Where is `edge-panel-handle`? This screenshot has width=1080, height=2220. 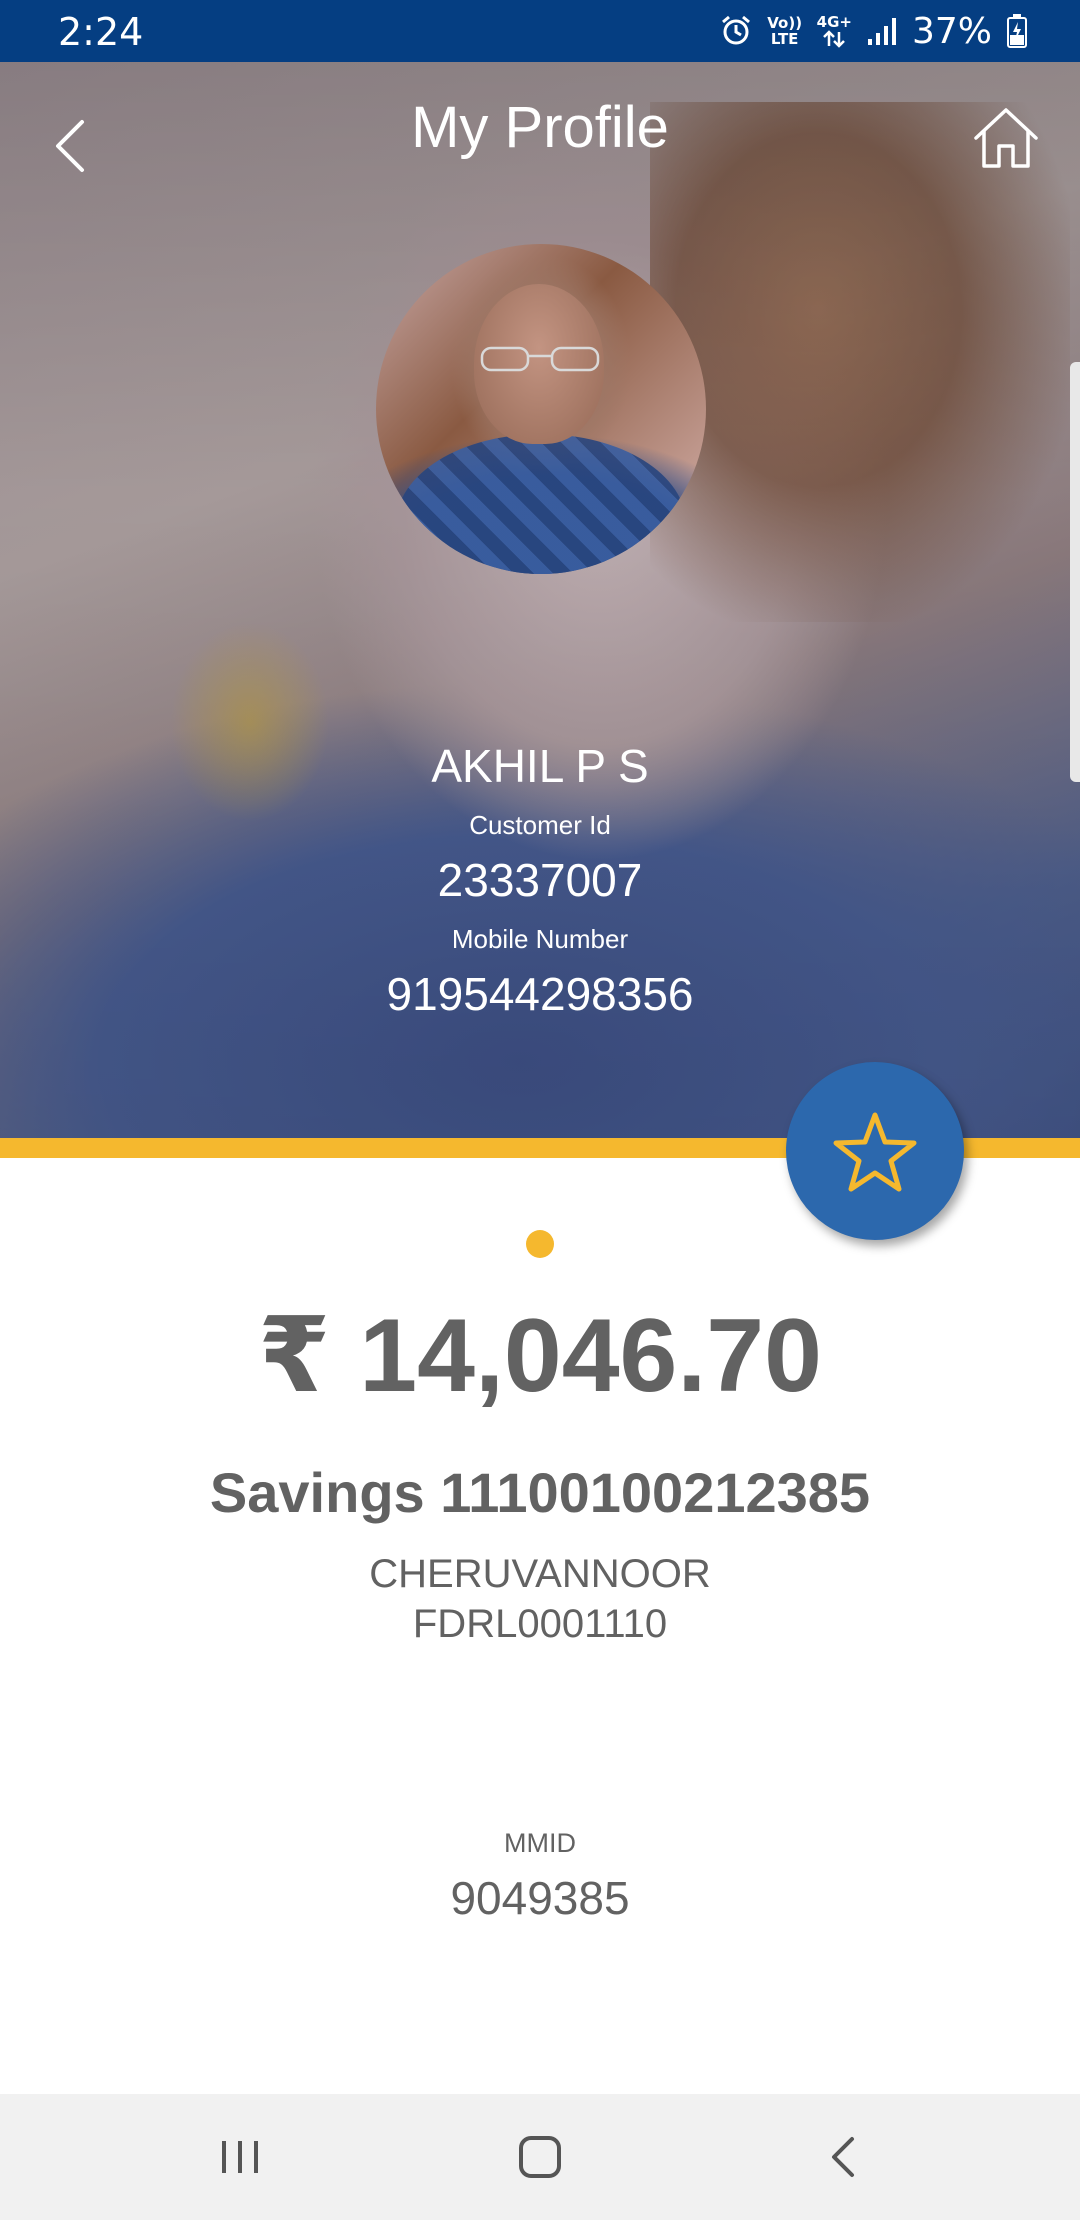
edge-panel-handle is located at coordinates (1075, 572).